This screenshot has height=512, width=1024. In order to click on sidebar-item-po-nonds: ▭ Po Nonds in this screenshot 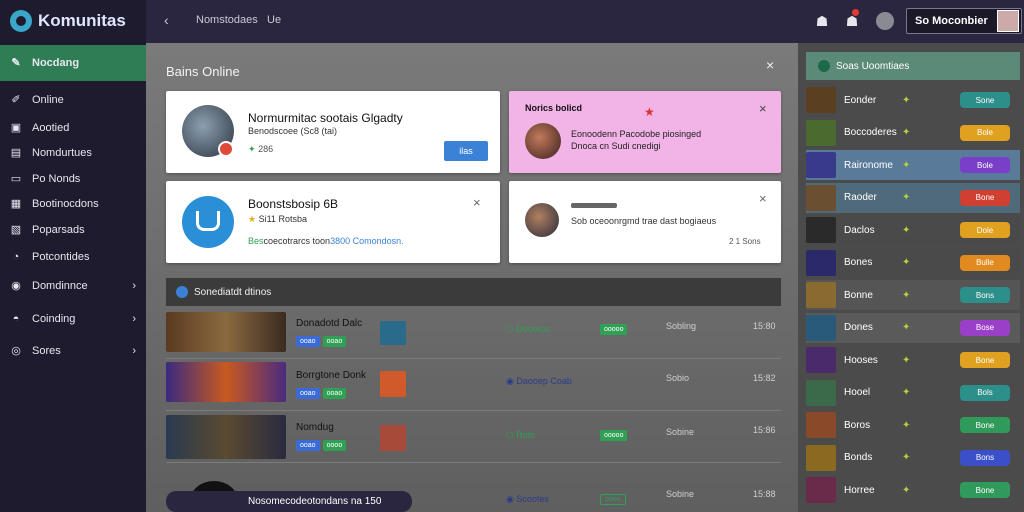, I will do `click(73, 179)`.